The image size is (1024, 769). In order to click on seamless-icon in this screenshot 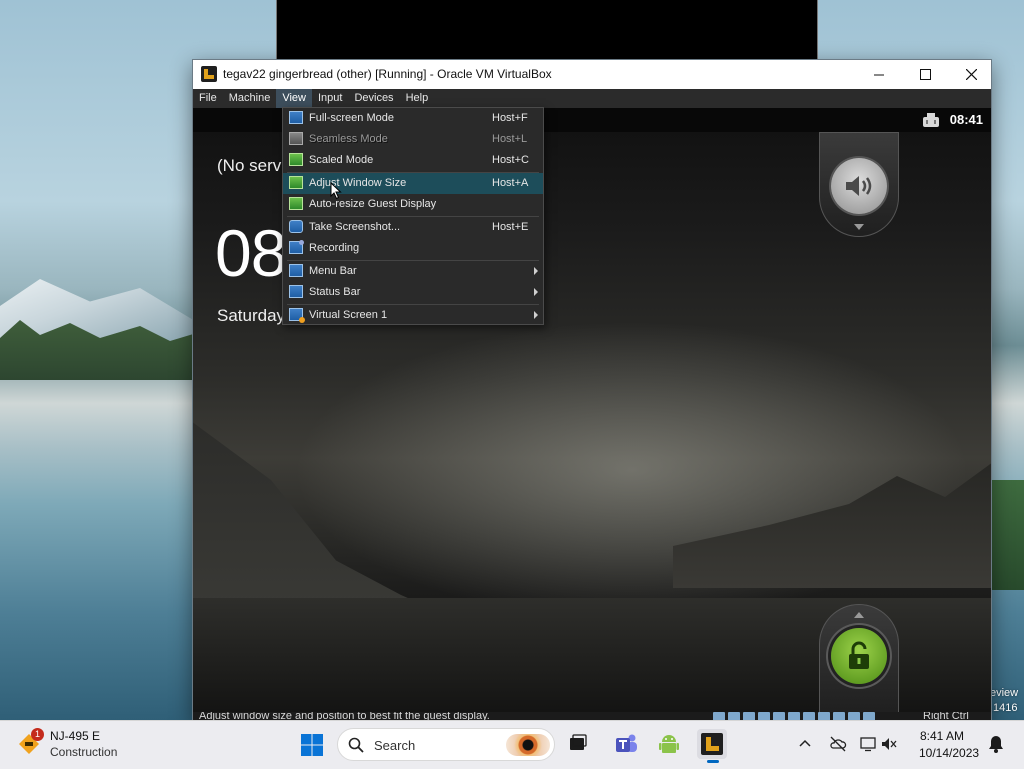, I will do `click(296, 138)`.